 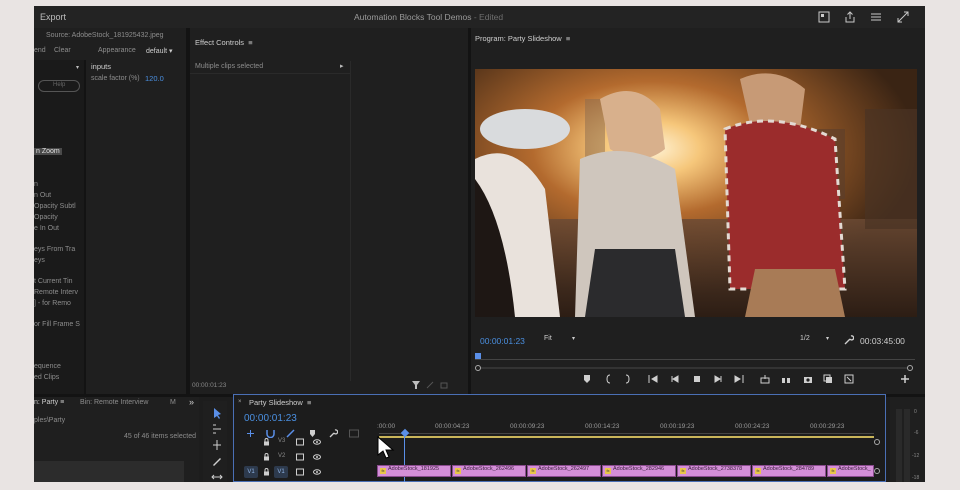 What do you see at coordinates (56, 292) in the screenshot?
I see `list-item: Remote Interv` at bounding box center [56, 292].